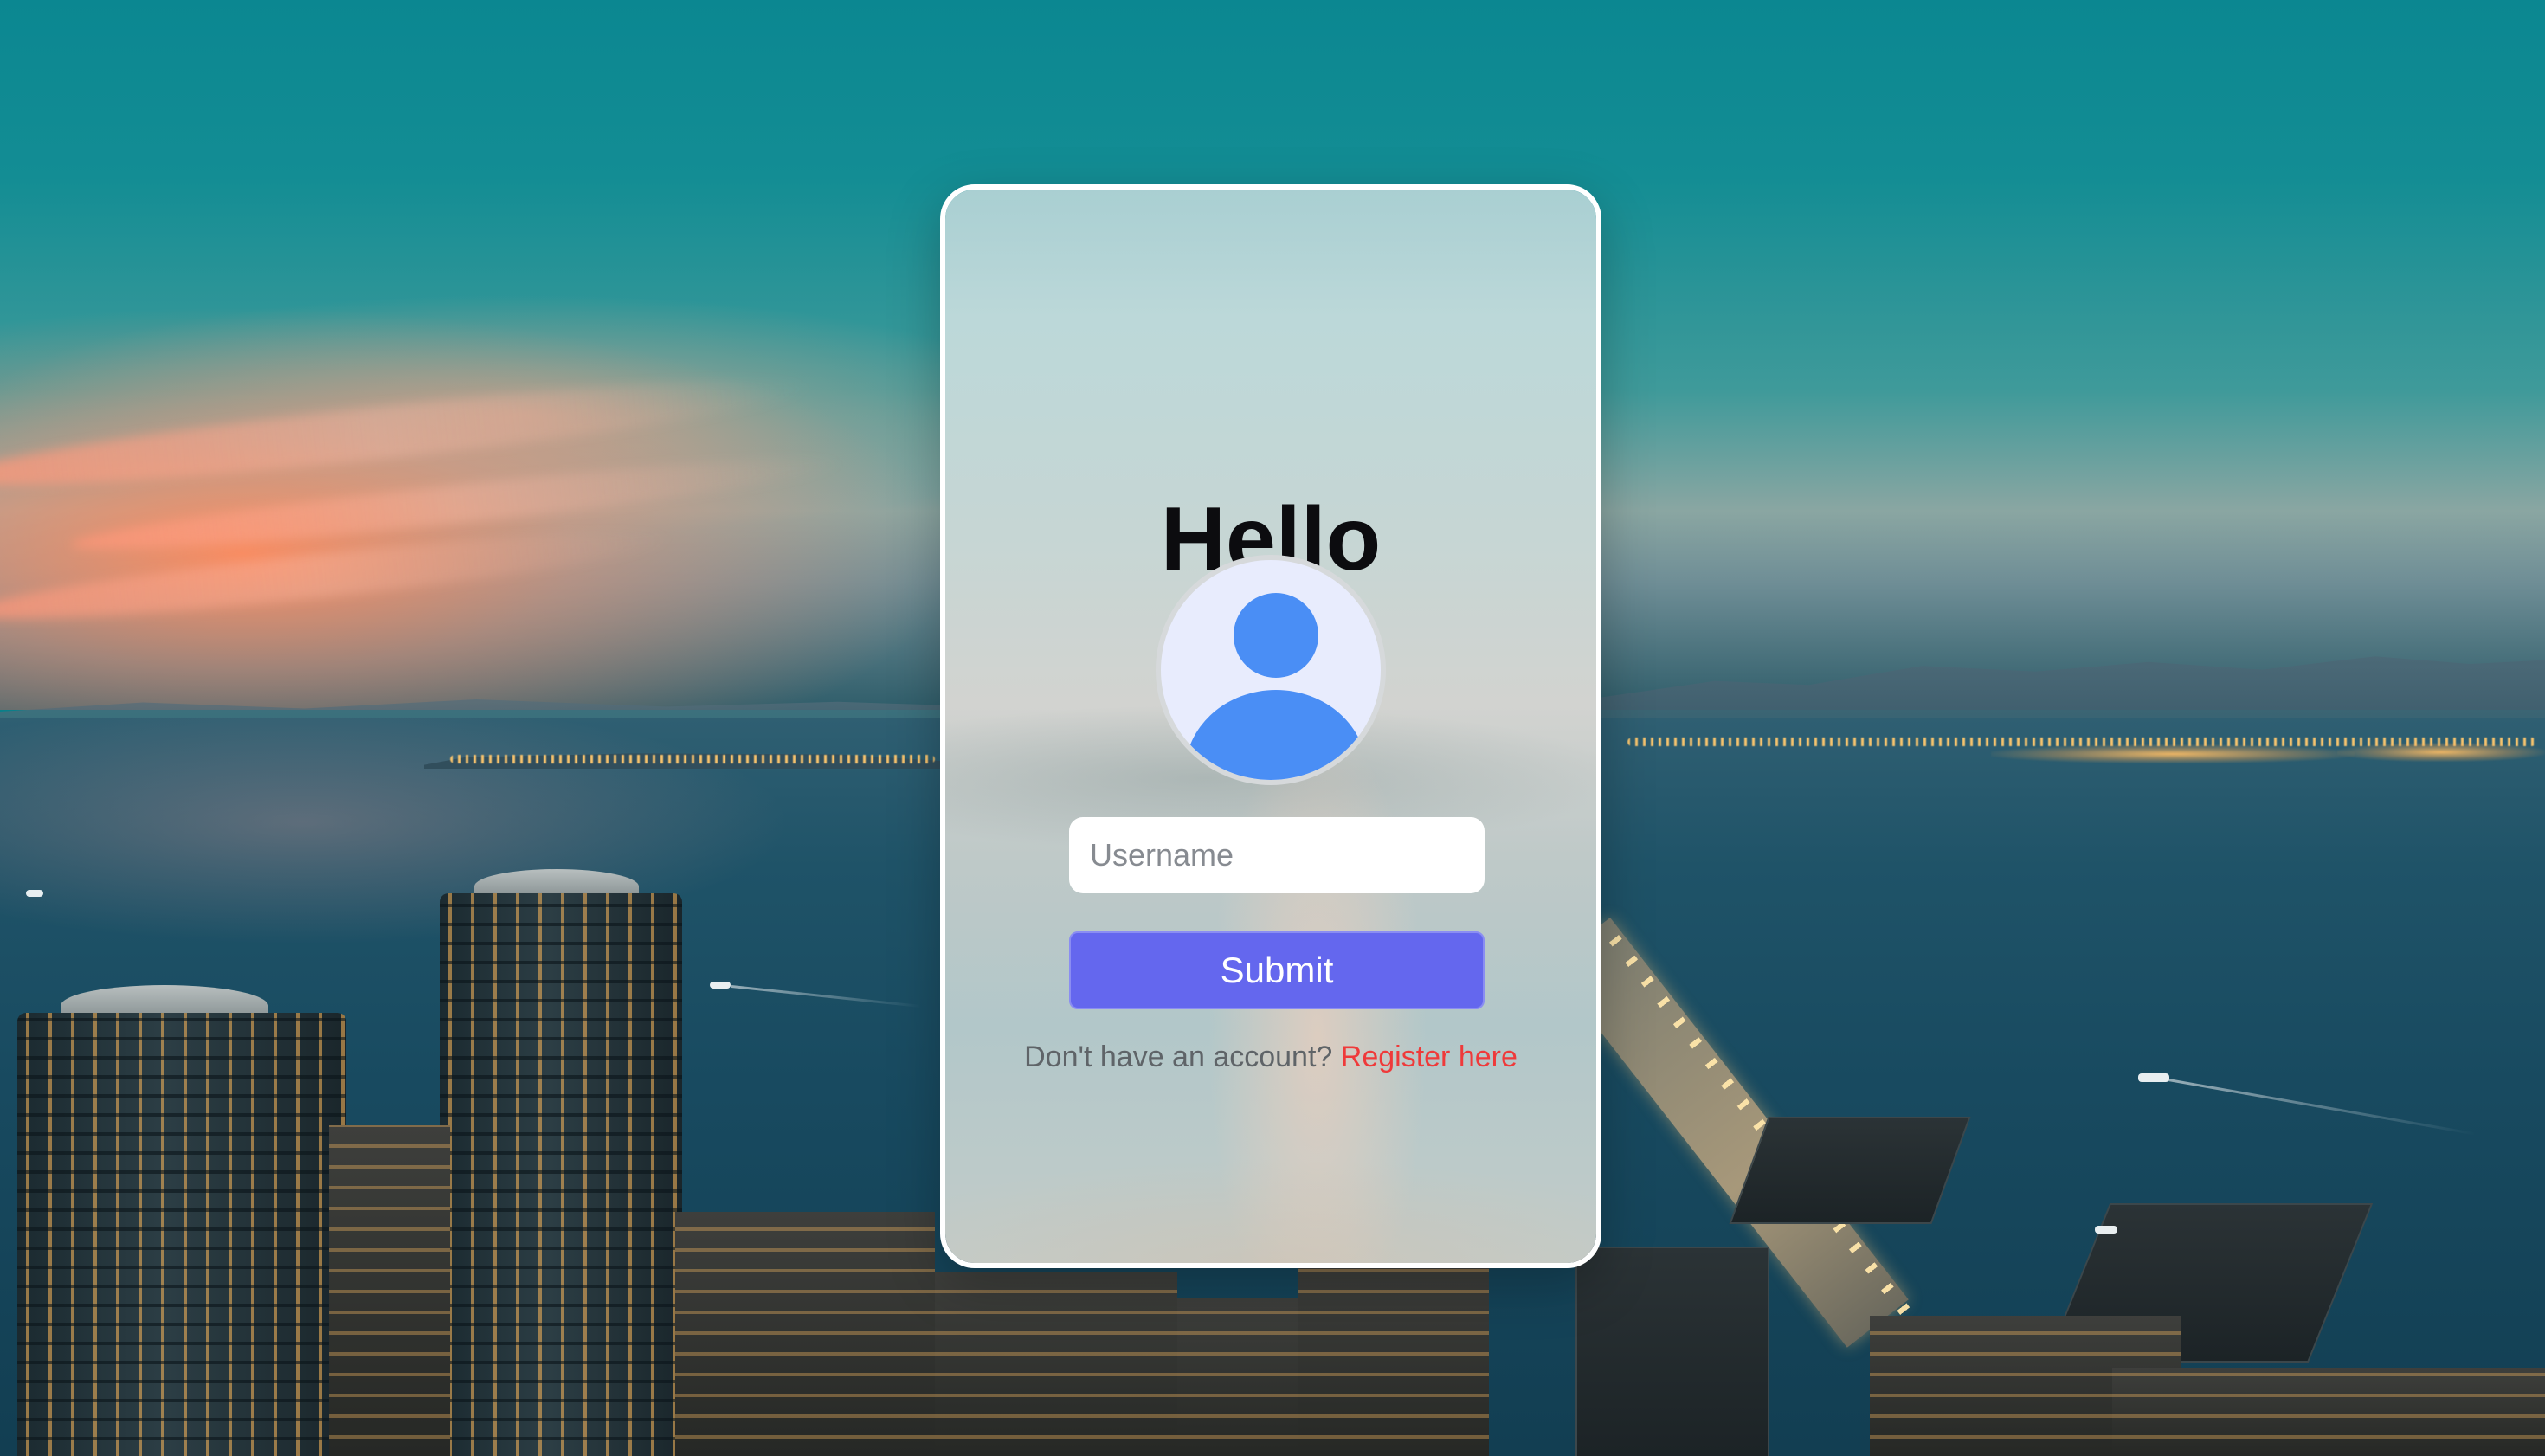 The height and width of the screenshot is (1456, 2545). Describe the element at coordinates (1277, 970) in the screenshot. I see `submit-button: Submit` at that location.